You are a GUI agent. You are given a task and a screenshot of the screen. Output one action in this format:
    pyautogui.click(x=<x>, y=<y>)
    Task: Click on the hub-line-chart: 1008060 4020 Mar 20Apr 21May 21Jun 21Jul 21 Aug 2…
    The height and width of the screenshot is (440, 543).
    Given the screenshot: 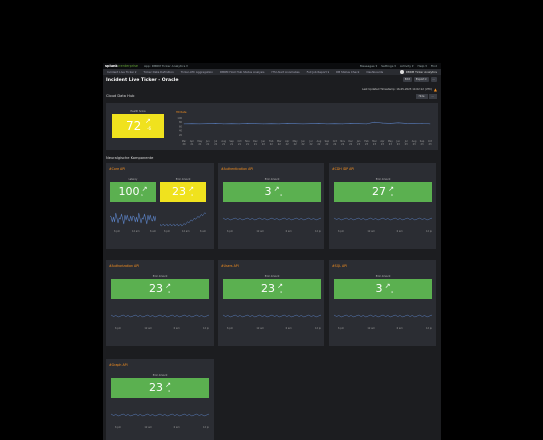 What is the action you would take?
    pyautogui.click(x=303, y=131)
    